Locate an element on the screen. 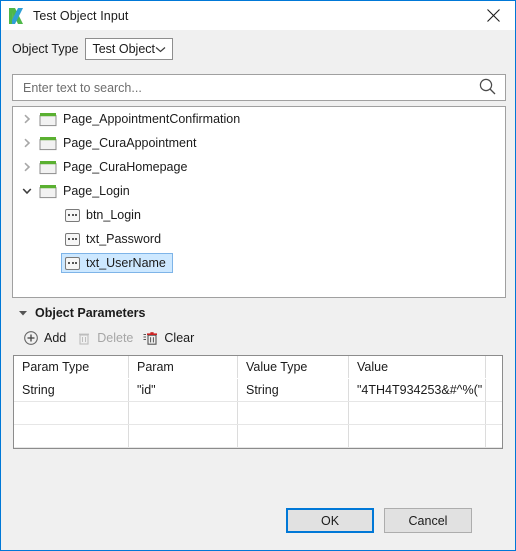 Image resolution: width=516 pixels, height=551 pixels. tree-item-label: btn_Login is located at coordinates (113, 215).